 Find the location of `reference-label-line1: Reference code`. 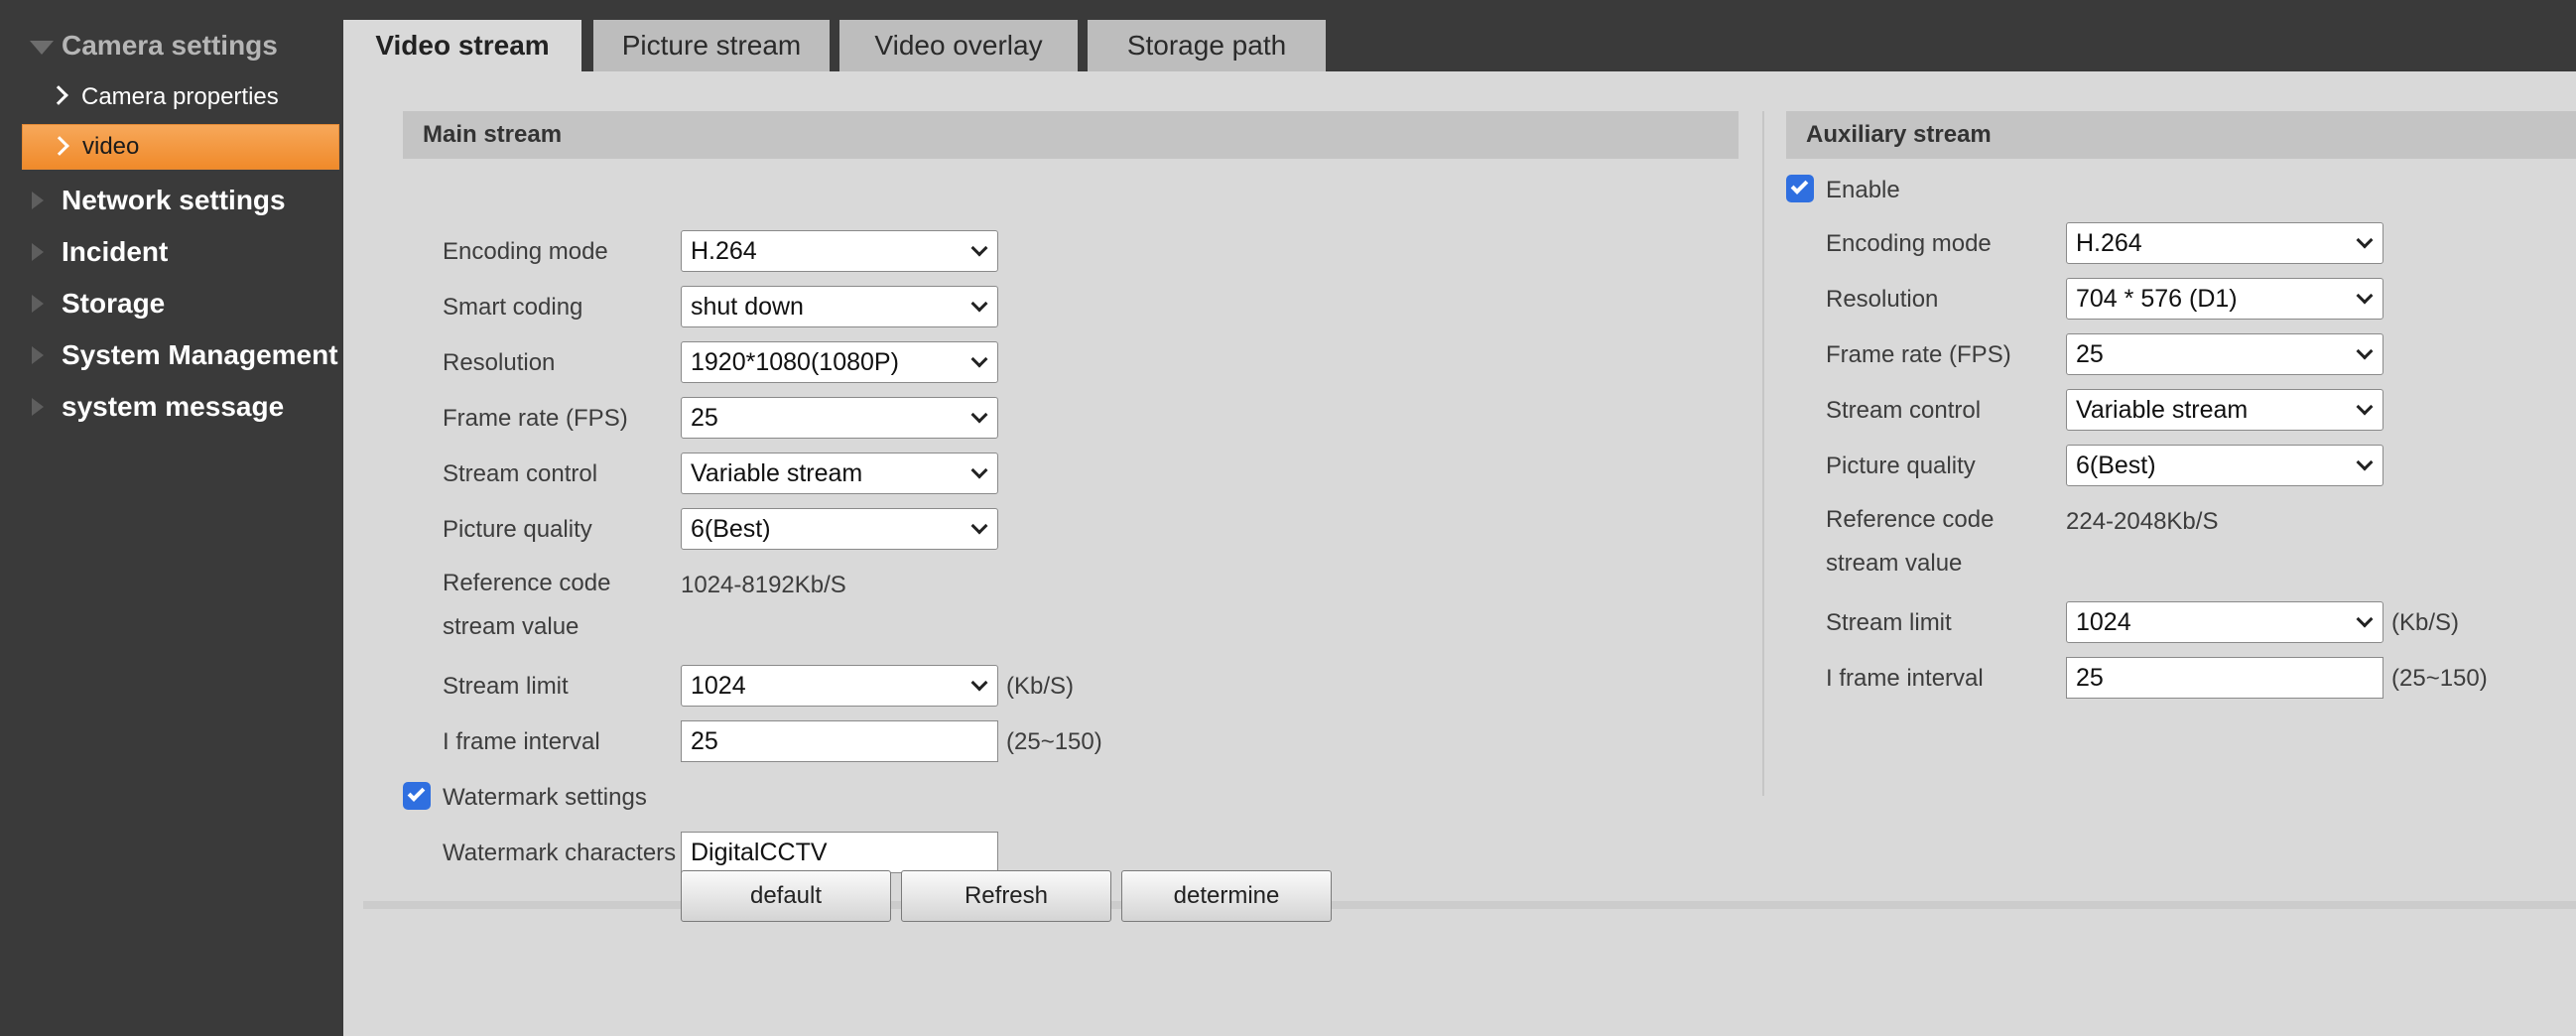

reference-label-line1: Reference code is located at coordinates (527, 583).